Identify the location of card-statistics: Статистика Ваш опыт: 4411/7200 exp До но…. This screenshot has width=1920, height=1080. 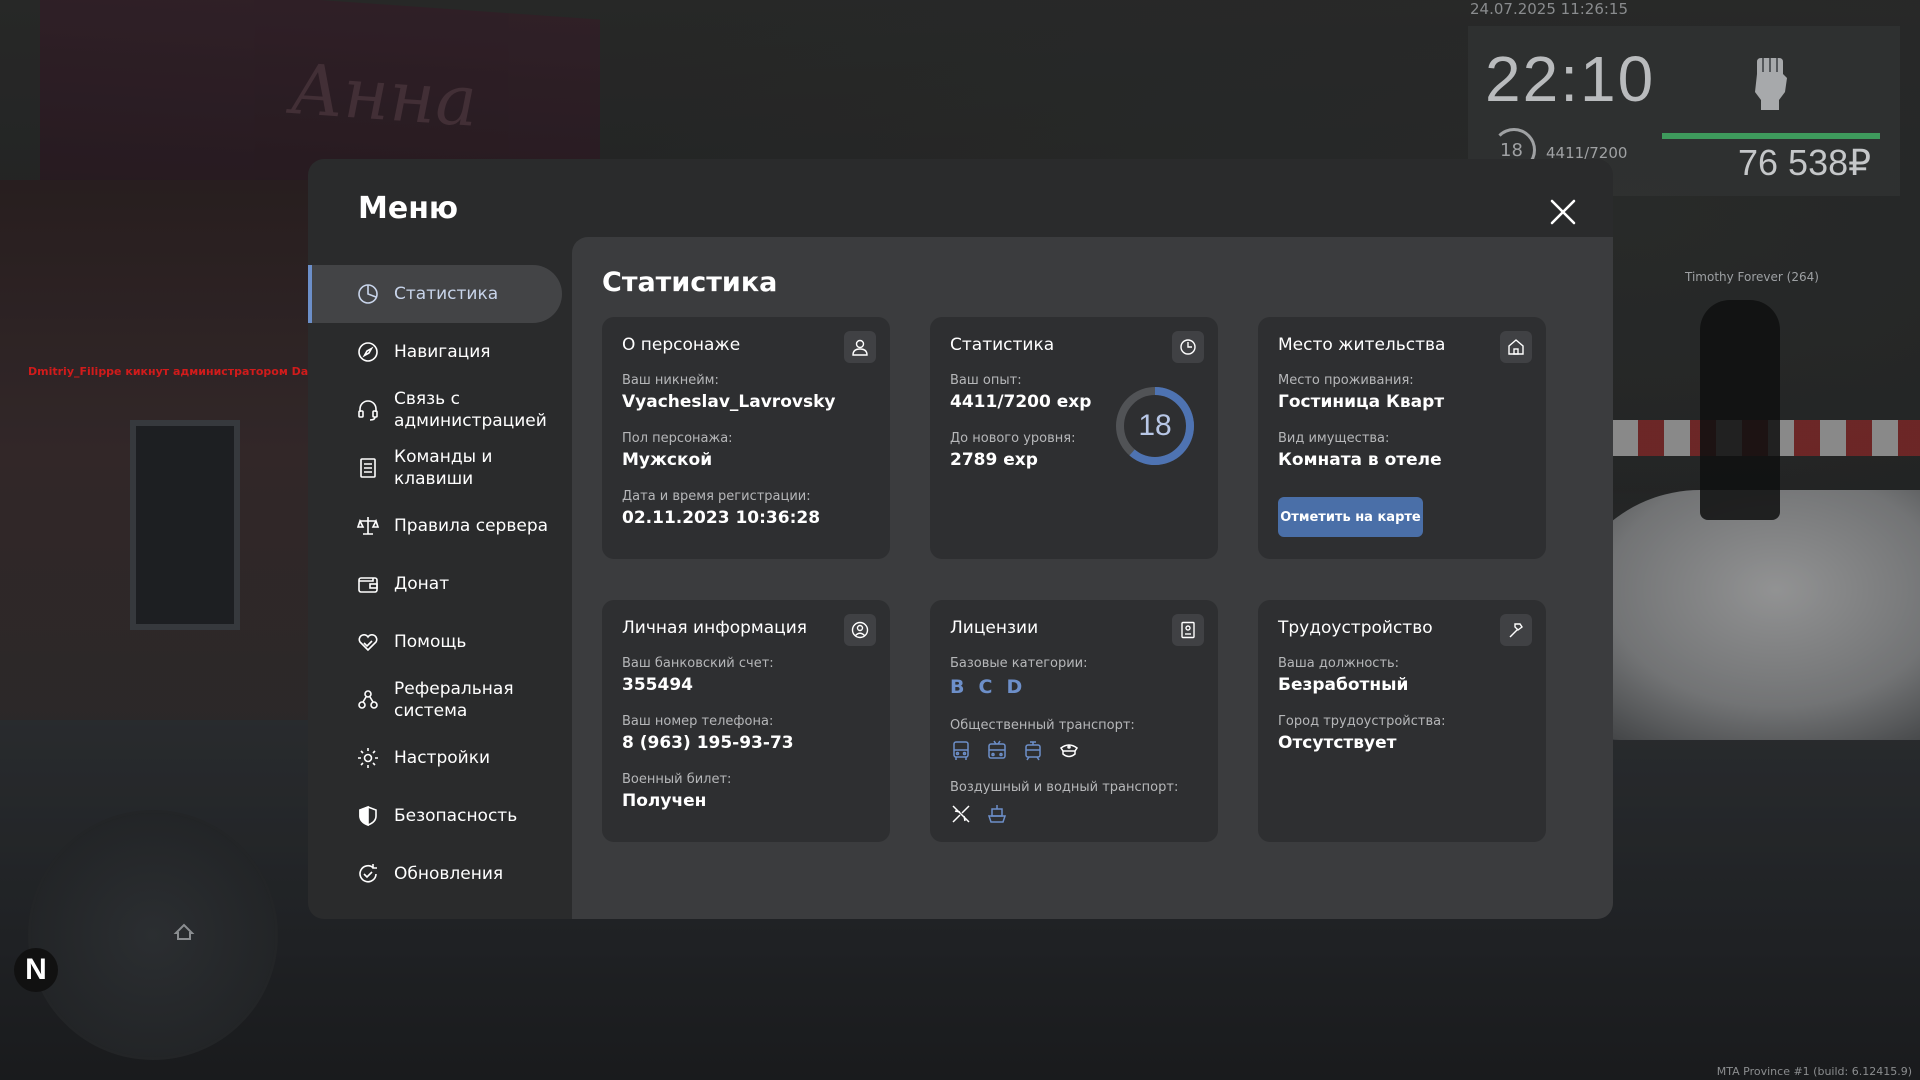
(1074, 438).